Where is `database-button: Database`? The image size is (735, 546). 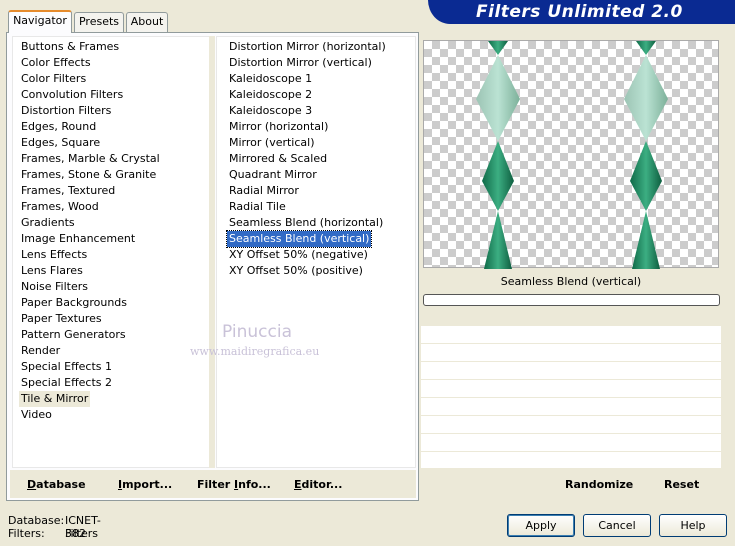
database-button: Database is located at coordinates (56, 484).